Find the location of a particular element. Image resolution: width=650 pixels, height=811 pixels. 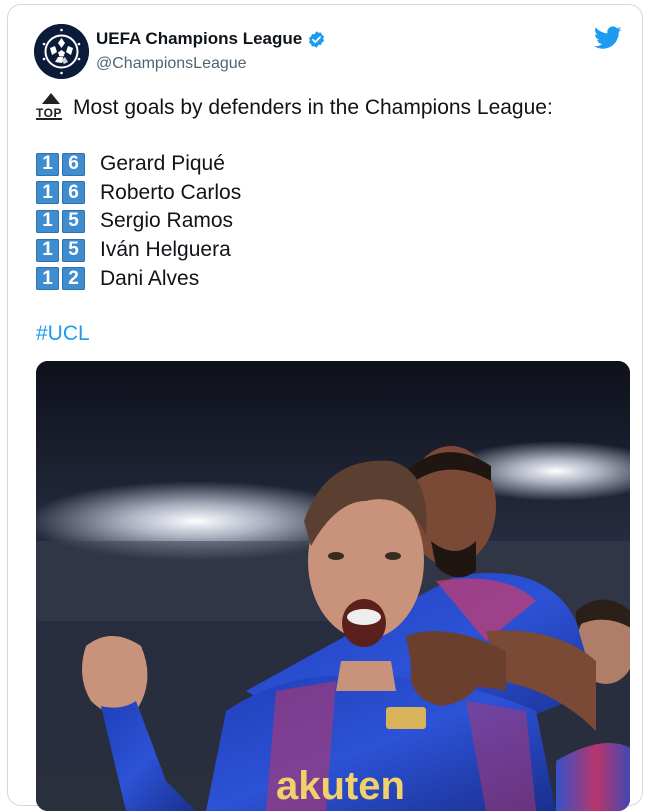

player-name: Iván Helguera is located at coordinates (165, 250).